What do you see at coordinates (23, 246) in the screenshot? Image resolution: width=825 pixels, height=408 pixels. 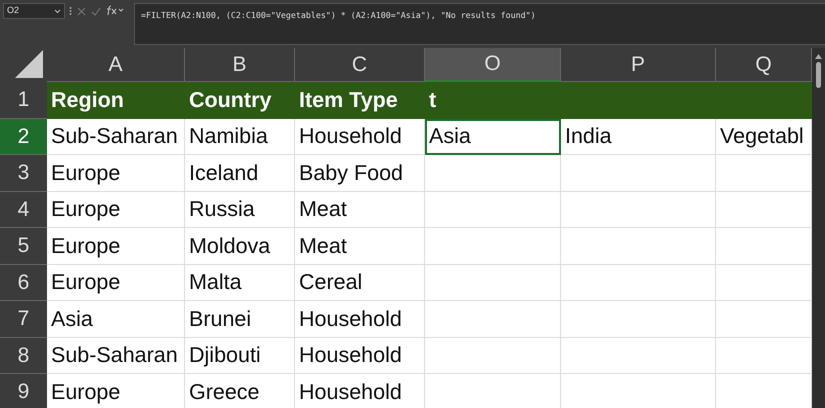 I see `row-header: 5` at bounding box center [23, 246].